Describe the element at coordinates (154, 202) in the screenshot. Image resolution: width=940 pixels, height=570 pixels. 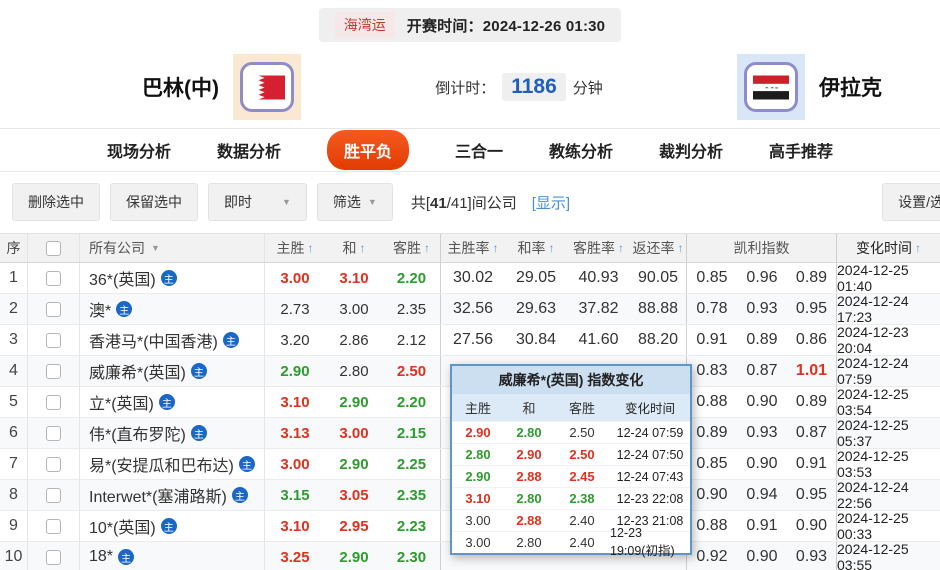
I see `keep-selected-button: 保留选中` at that location.